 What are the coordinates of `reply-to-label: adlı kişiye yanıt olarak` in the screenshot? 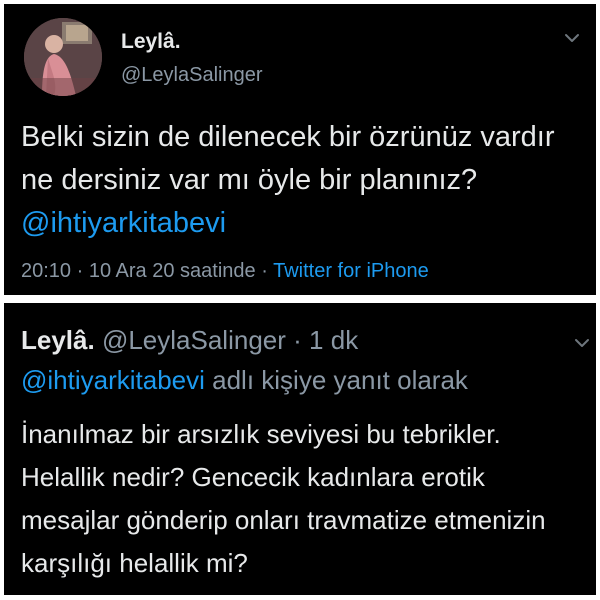 It's located at (340, 380).